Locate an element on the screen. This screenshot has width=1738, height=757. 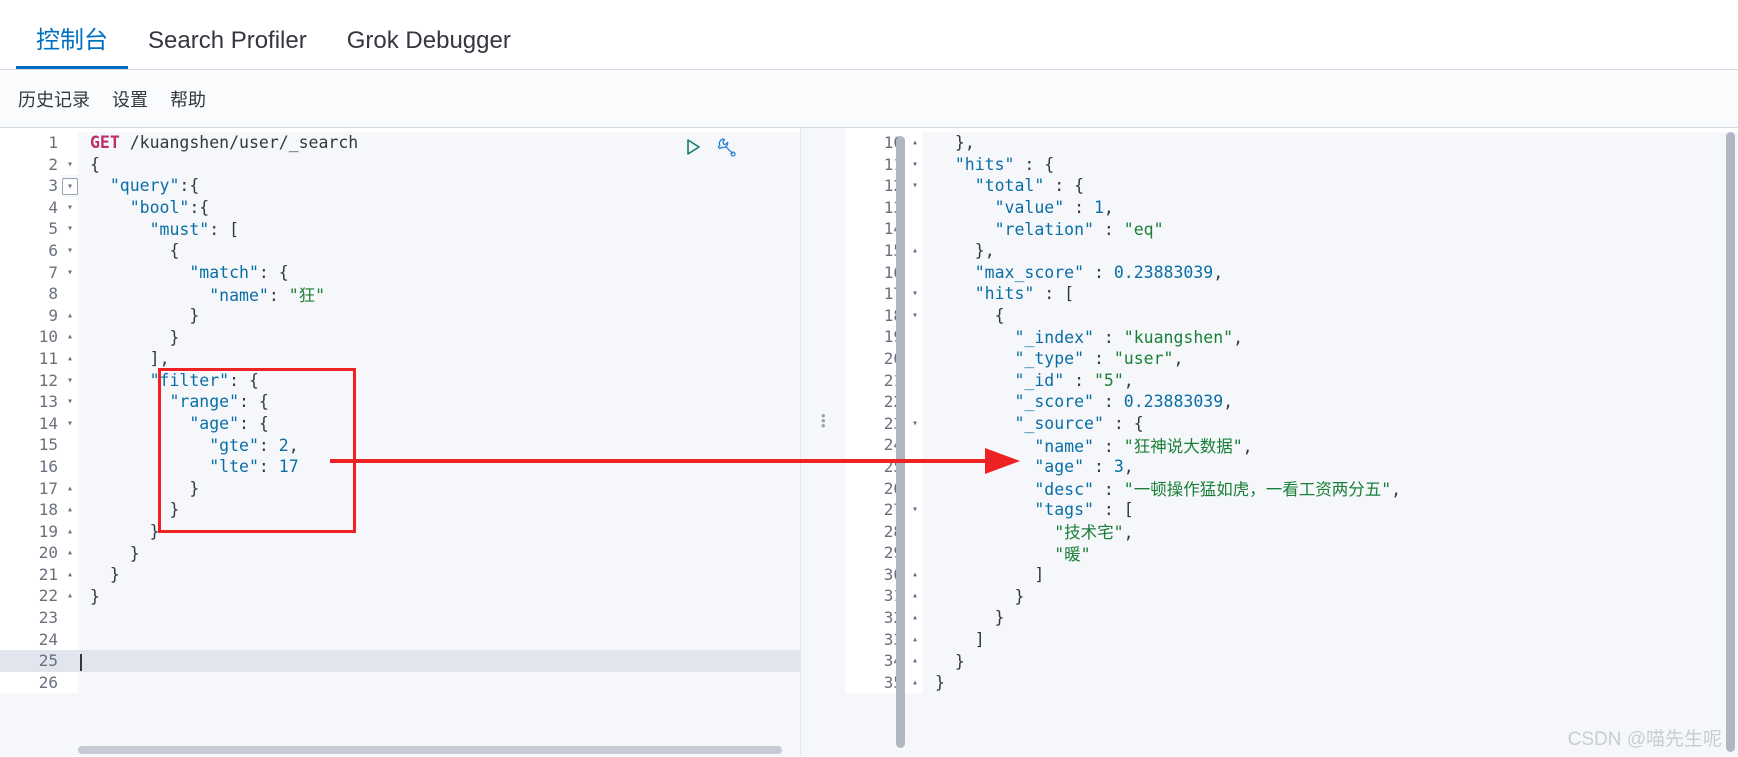
code-line: 18 ▴ } is located at coordinates (400, 510).